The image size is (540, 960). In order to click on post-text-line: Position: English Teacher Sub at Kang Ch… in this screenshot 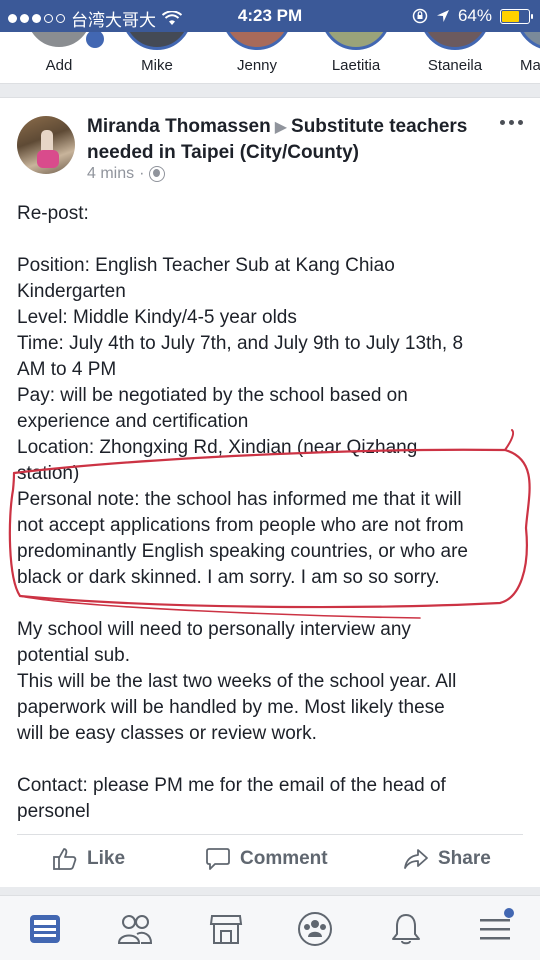, I will do `click(206, 265)`.